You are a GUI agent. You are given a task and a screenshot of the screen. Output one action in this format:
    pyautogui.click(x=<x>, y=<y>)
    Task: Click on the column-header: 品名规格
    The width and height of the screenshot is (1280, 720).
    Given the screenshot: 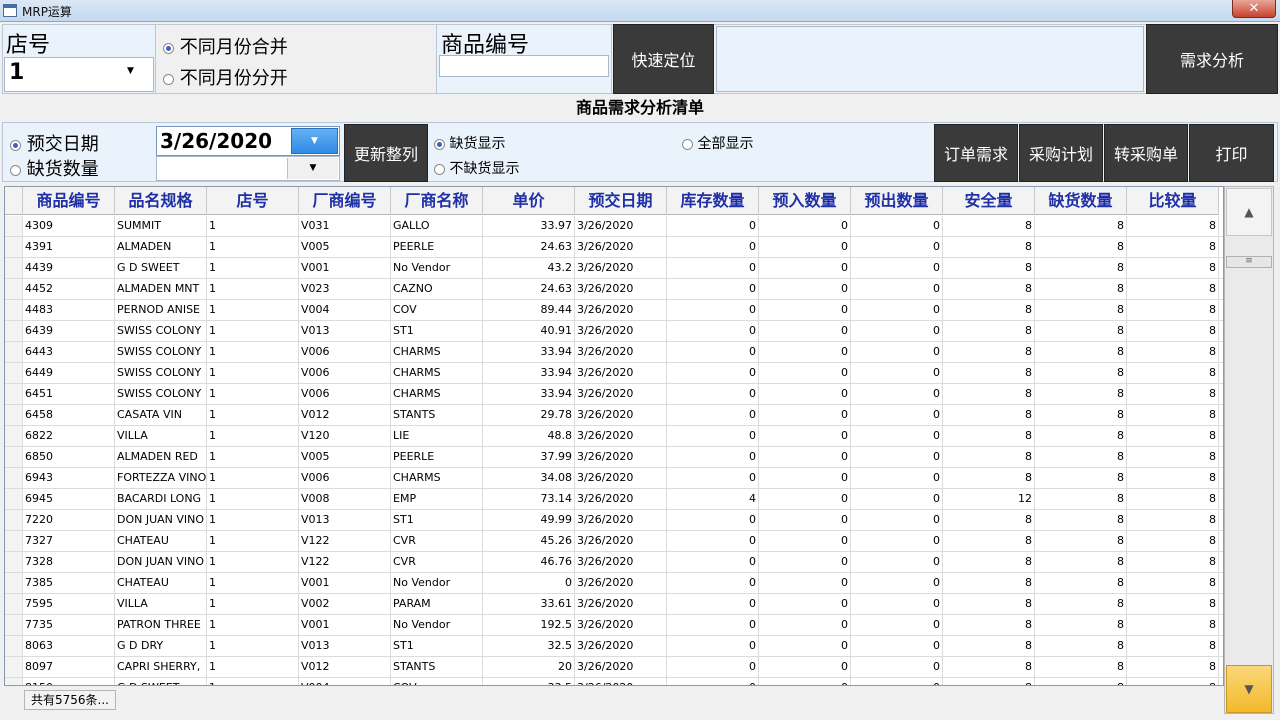 What is the action you would take?
    pyautogui.click(x=161, y=201)
    